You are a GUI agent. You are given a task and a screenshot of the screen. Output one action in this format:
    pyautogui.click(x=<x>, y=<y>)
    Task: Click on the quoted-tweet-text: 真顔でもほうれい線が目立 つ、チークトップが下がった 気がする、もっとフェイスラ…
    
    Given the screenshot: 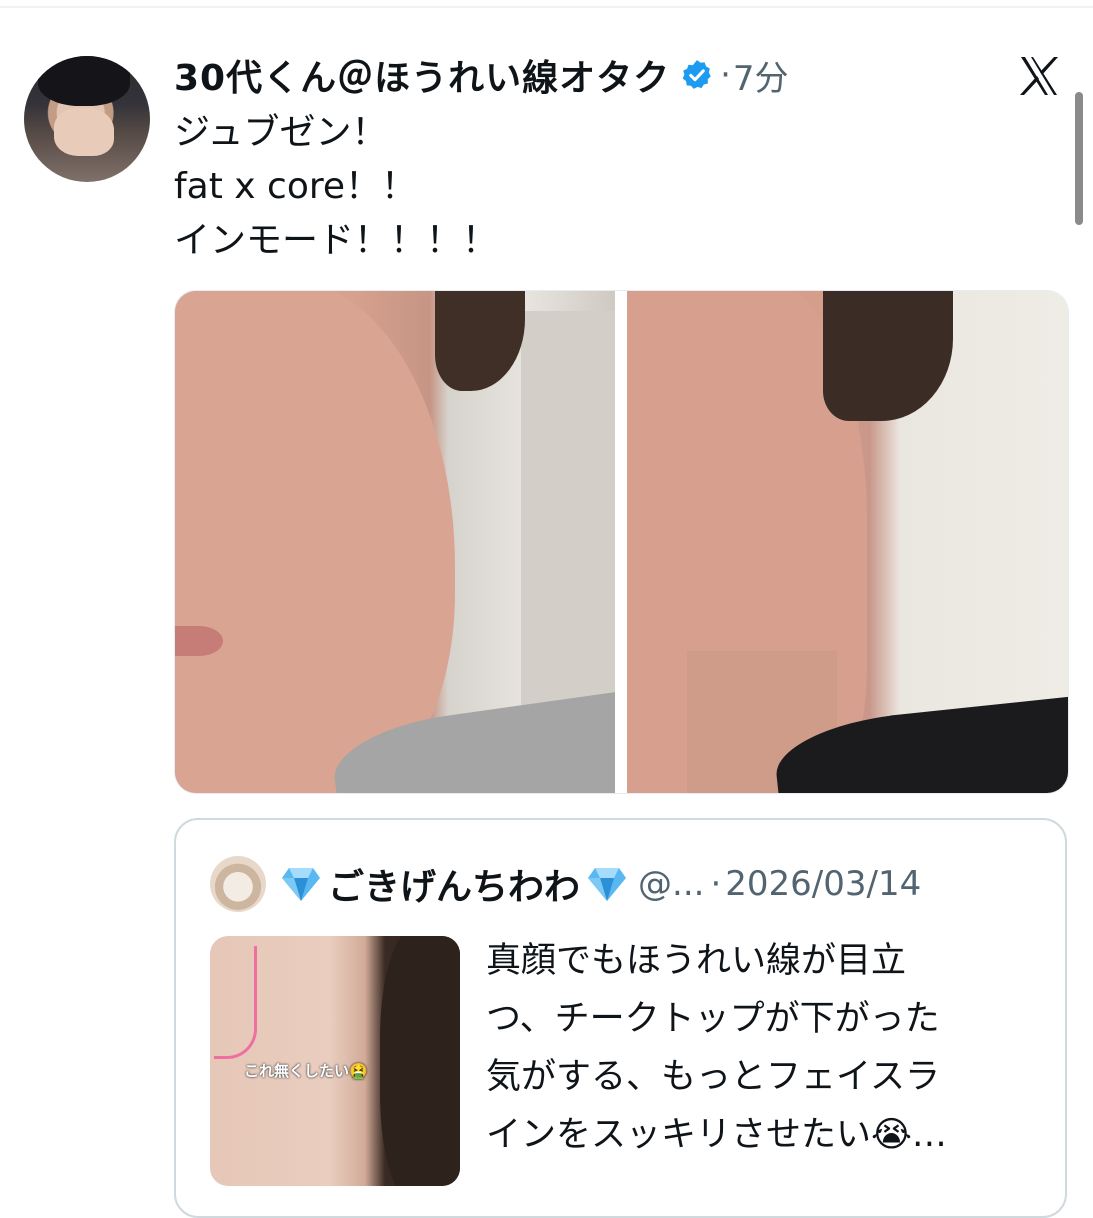 What is the action you would take?
    pyautogui.click(x=756, y=1048)
    